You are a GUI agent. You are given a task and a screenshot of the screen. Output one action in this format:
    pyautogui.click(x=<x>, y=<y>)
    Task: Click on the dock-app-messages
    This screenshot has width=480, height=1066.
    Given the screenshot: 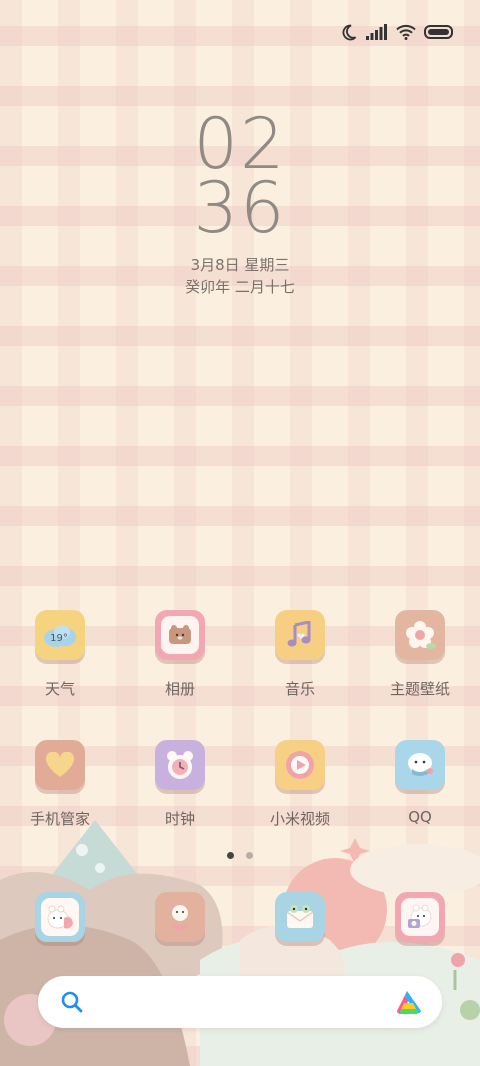 What is the action you would take?
    pyautogui.click(x=180, y=917)
    